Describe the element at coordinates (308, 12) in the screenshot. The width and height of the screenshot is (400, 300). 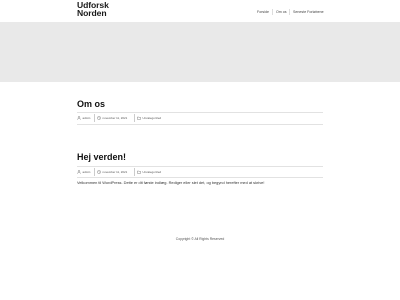
I see `nav-item-seneste: Seneste Forløbene` at that location.